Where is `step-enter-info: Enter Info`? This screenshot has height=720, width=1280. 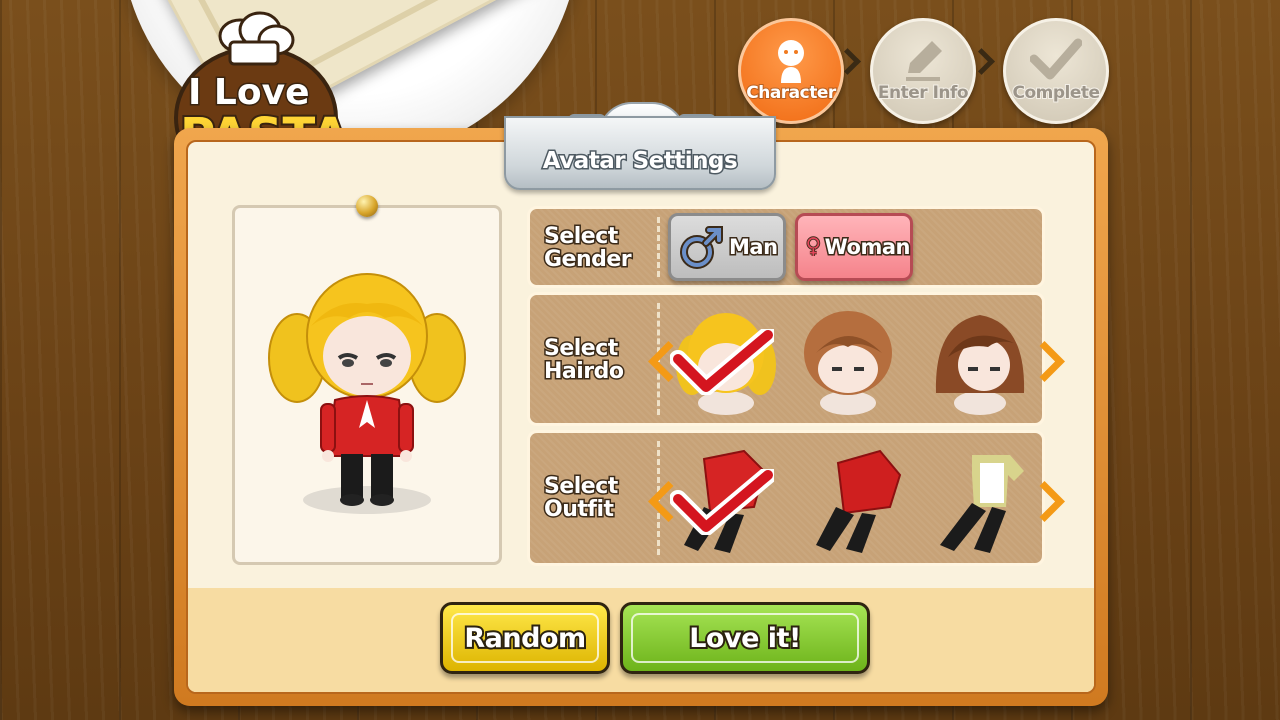
step-enter-info: Enter Info is located at coordinates (923, 71).